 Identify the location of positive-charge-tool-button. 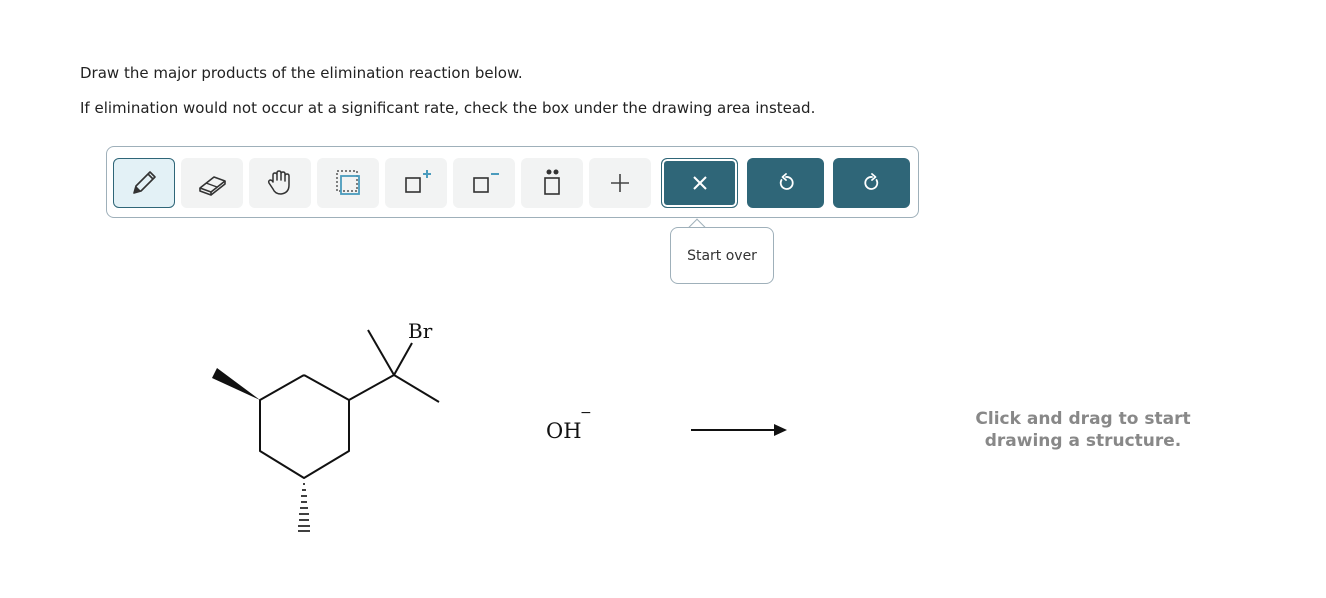
(416, 183).